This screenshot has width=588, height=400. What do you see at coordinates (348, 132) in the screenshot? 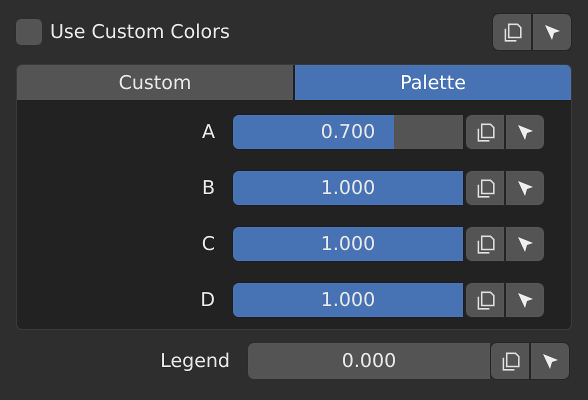
I see `value-slider: 0.700` at bounding box center [348, 132].